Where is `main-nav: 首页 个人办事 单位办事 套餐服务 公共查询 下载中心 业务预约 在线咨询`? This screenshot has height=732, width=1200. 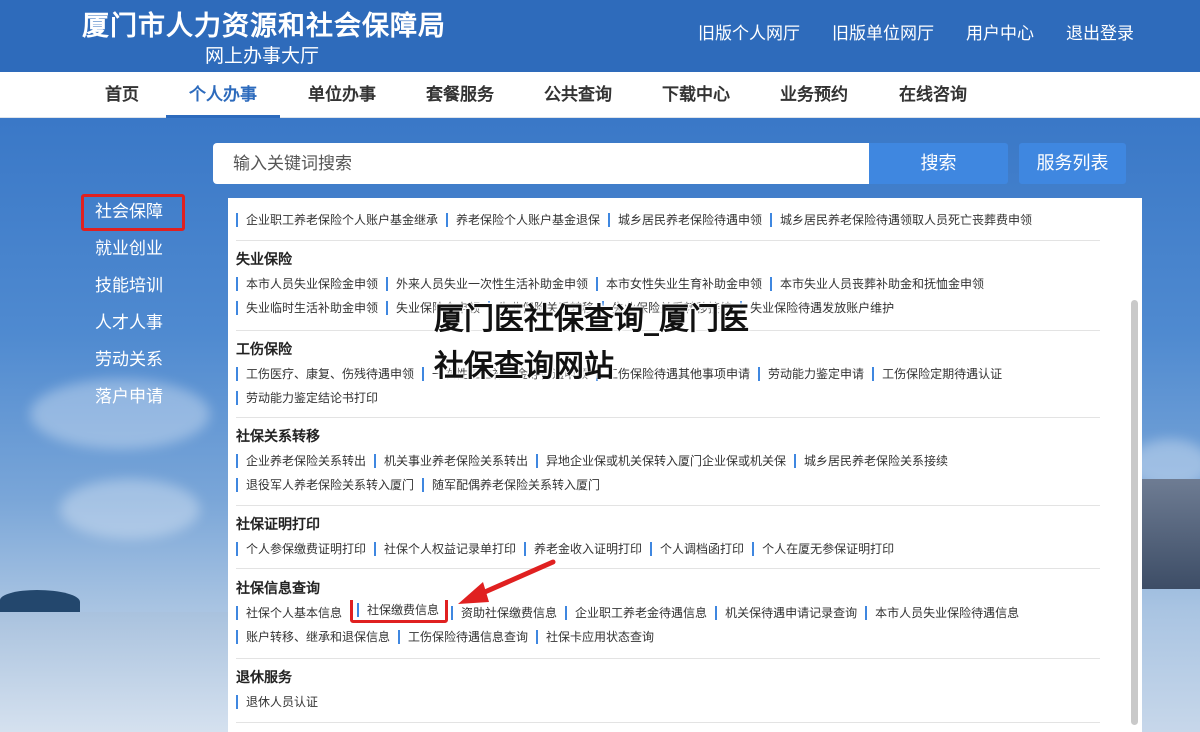
main-nav: 首页 个人办事 单位办事 套餐服务 公共查询 下载中心 业务预约 在线咨询 is located at coordinates (600, 95).